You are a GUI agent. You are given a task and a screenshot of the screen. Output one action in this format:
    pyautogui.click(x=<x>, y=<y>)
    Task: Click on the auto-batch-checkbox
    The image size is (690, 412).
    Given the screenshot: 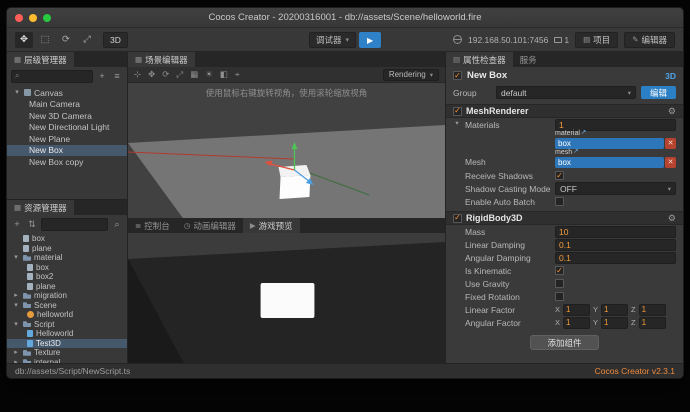 What is the action you would take?
    pyautogui.click(x=559, y=201)
    